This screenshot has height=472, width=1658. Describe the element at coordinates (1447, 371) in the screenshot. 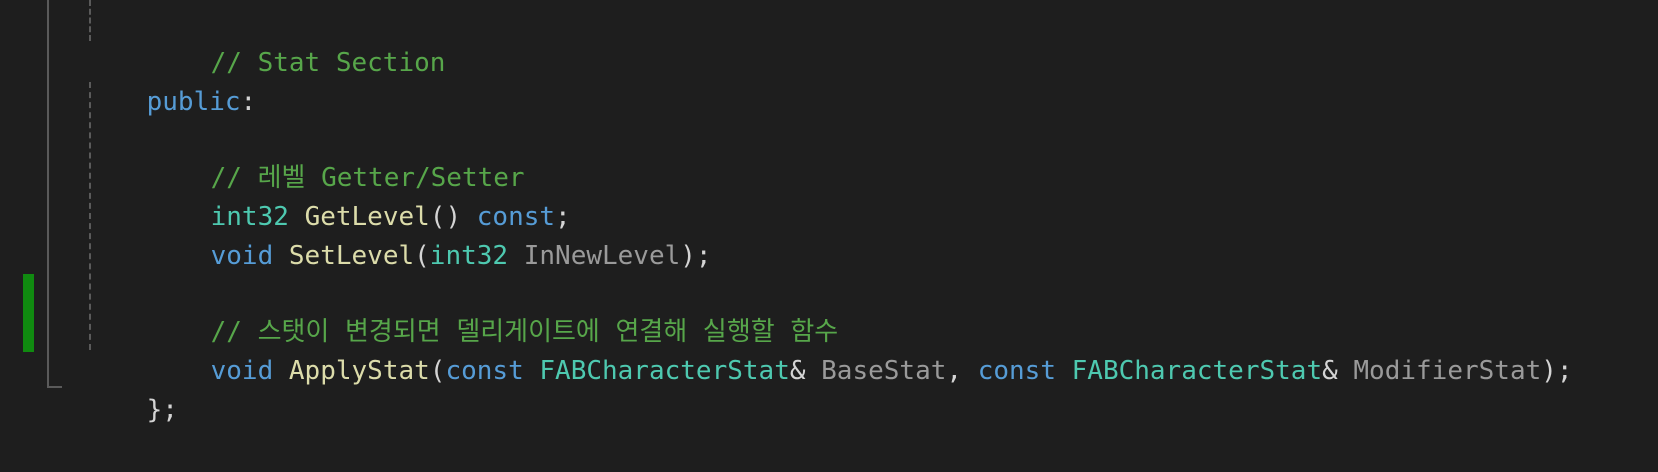

I see `parameter-name: ModifierStat` at that location.